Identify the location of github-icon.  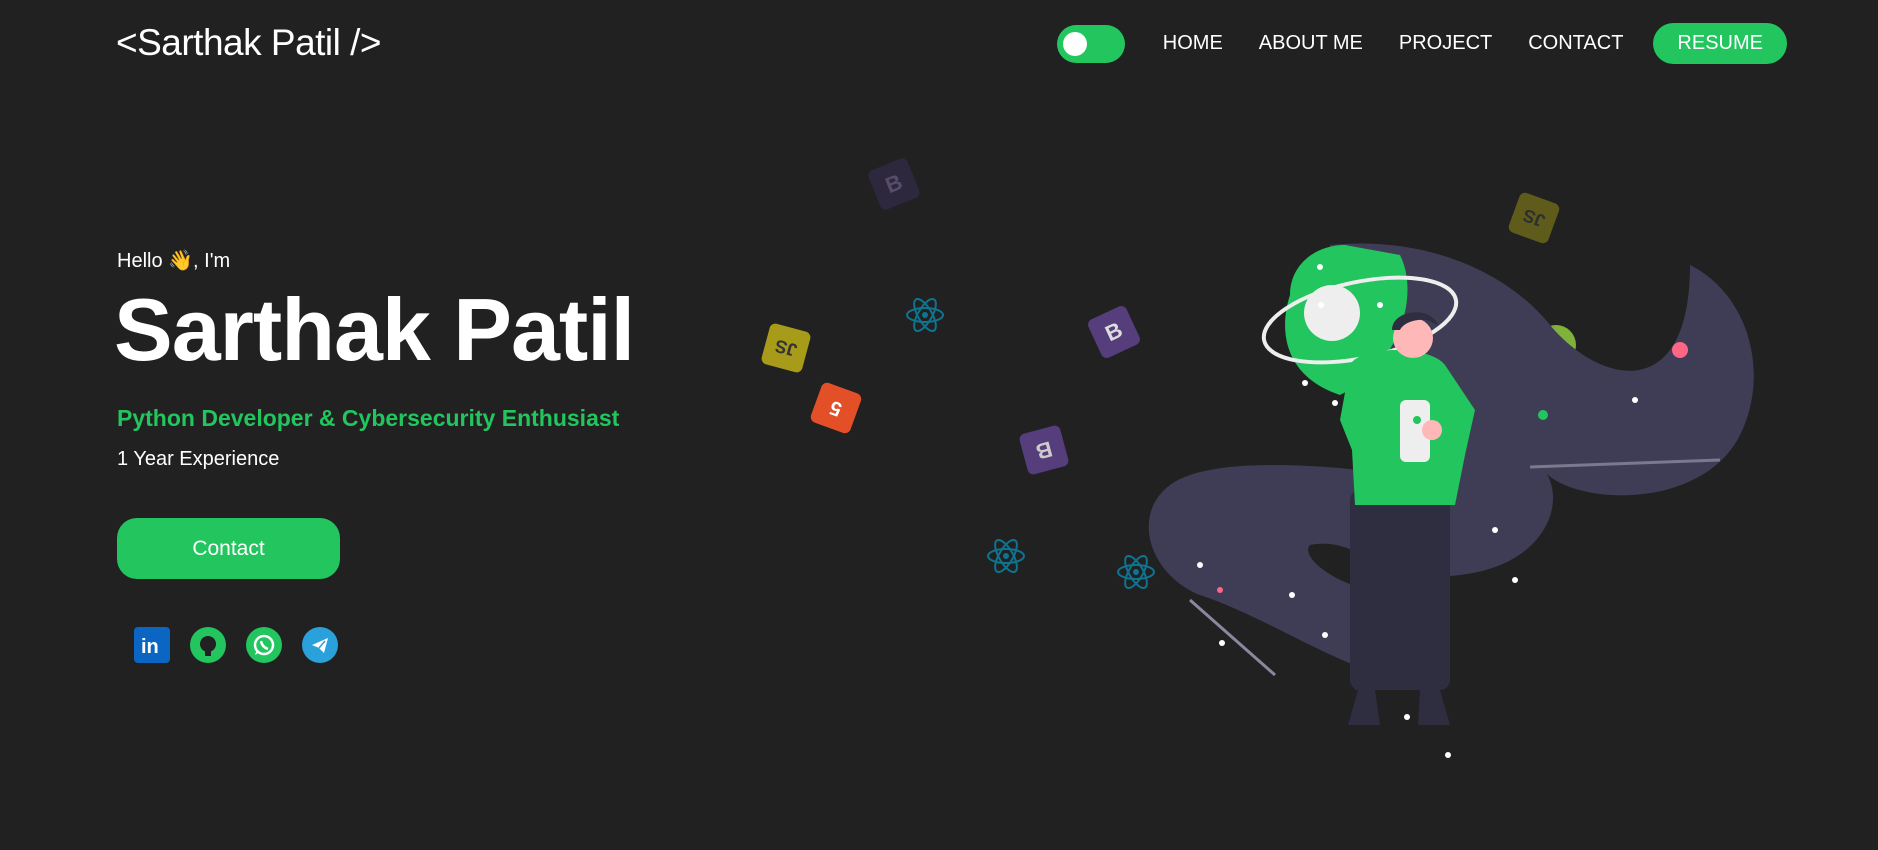
(208, 645).